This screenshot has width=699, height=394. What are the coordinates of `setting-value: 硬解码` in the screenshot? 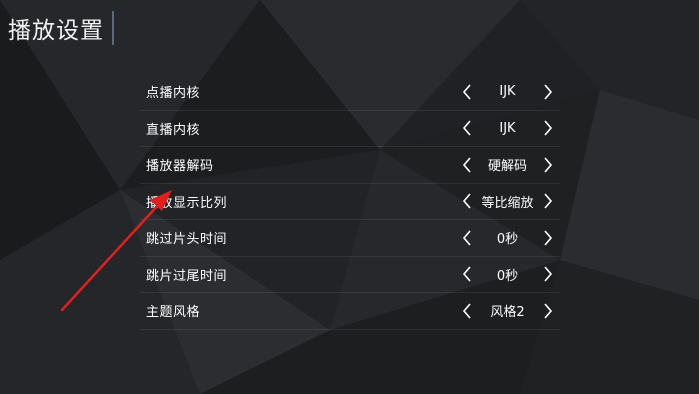 It's located at (507, 167).